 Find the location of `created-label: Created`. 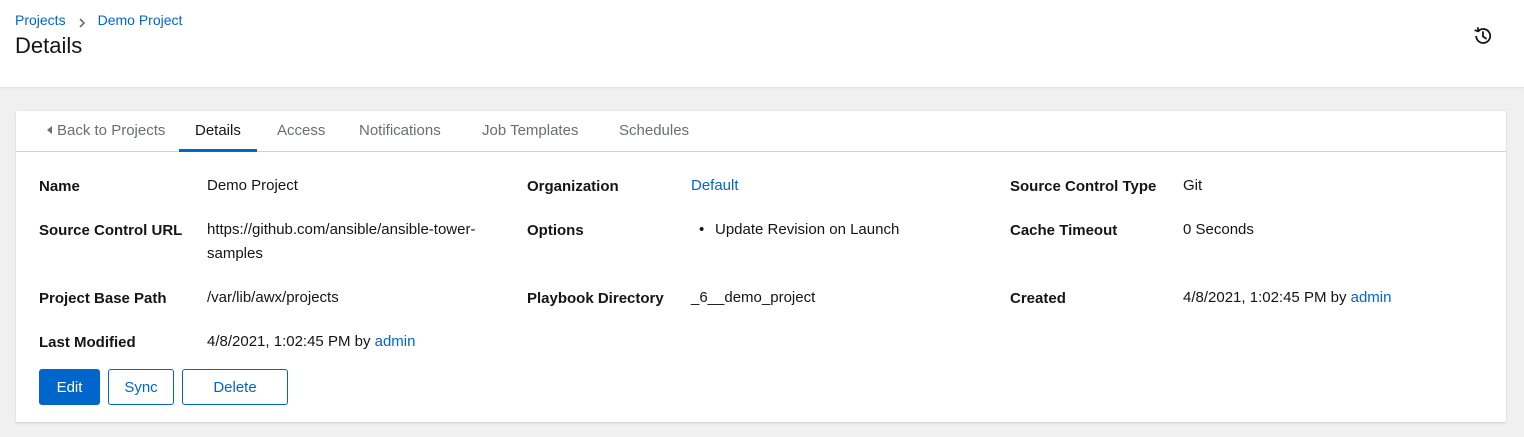

created-label: Created is located at coordinates (1038, 298).